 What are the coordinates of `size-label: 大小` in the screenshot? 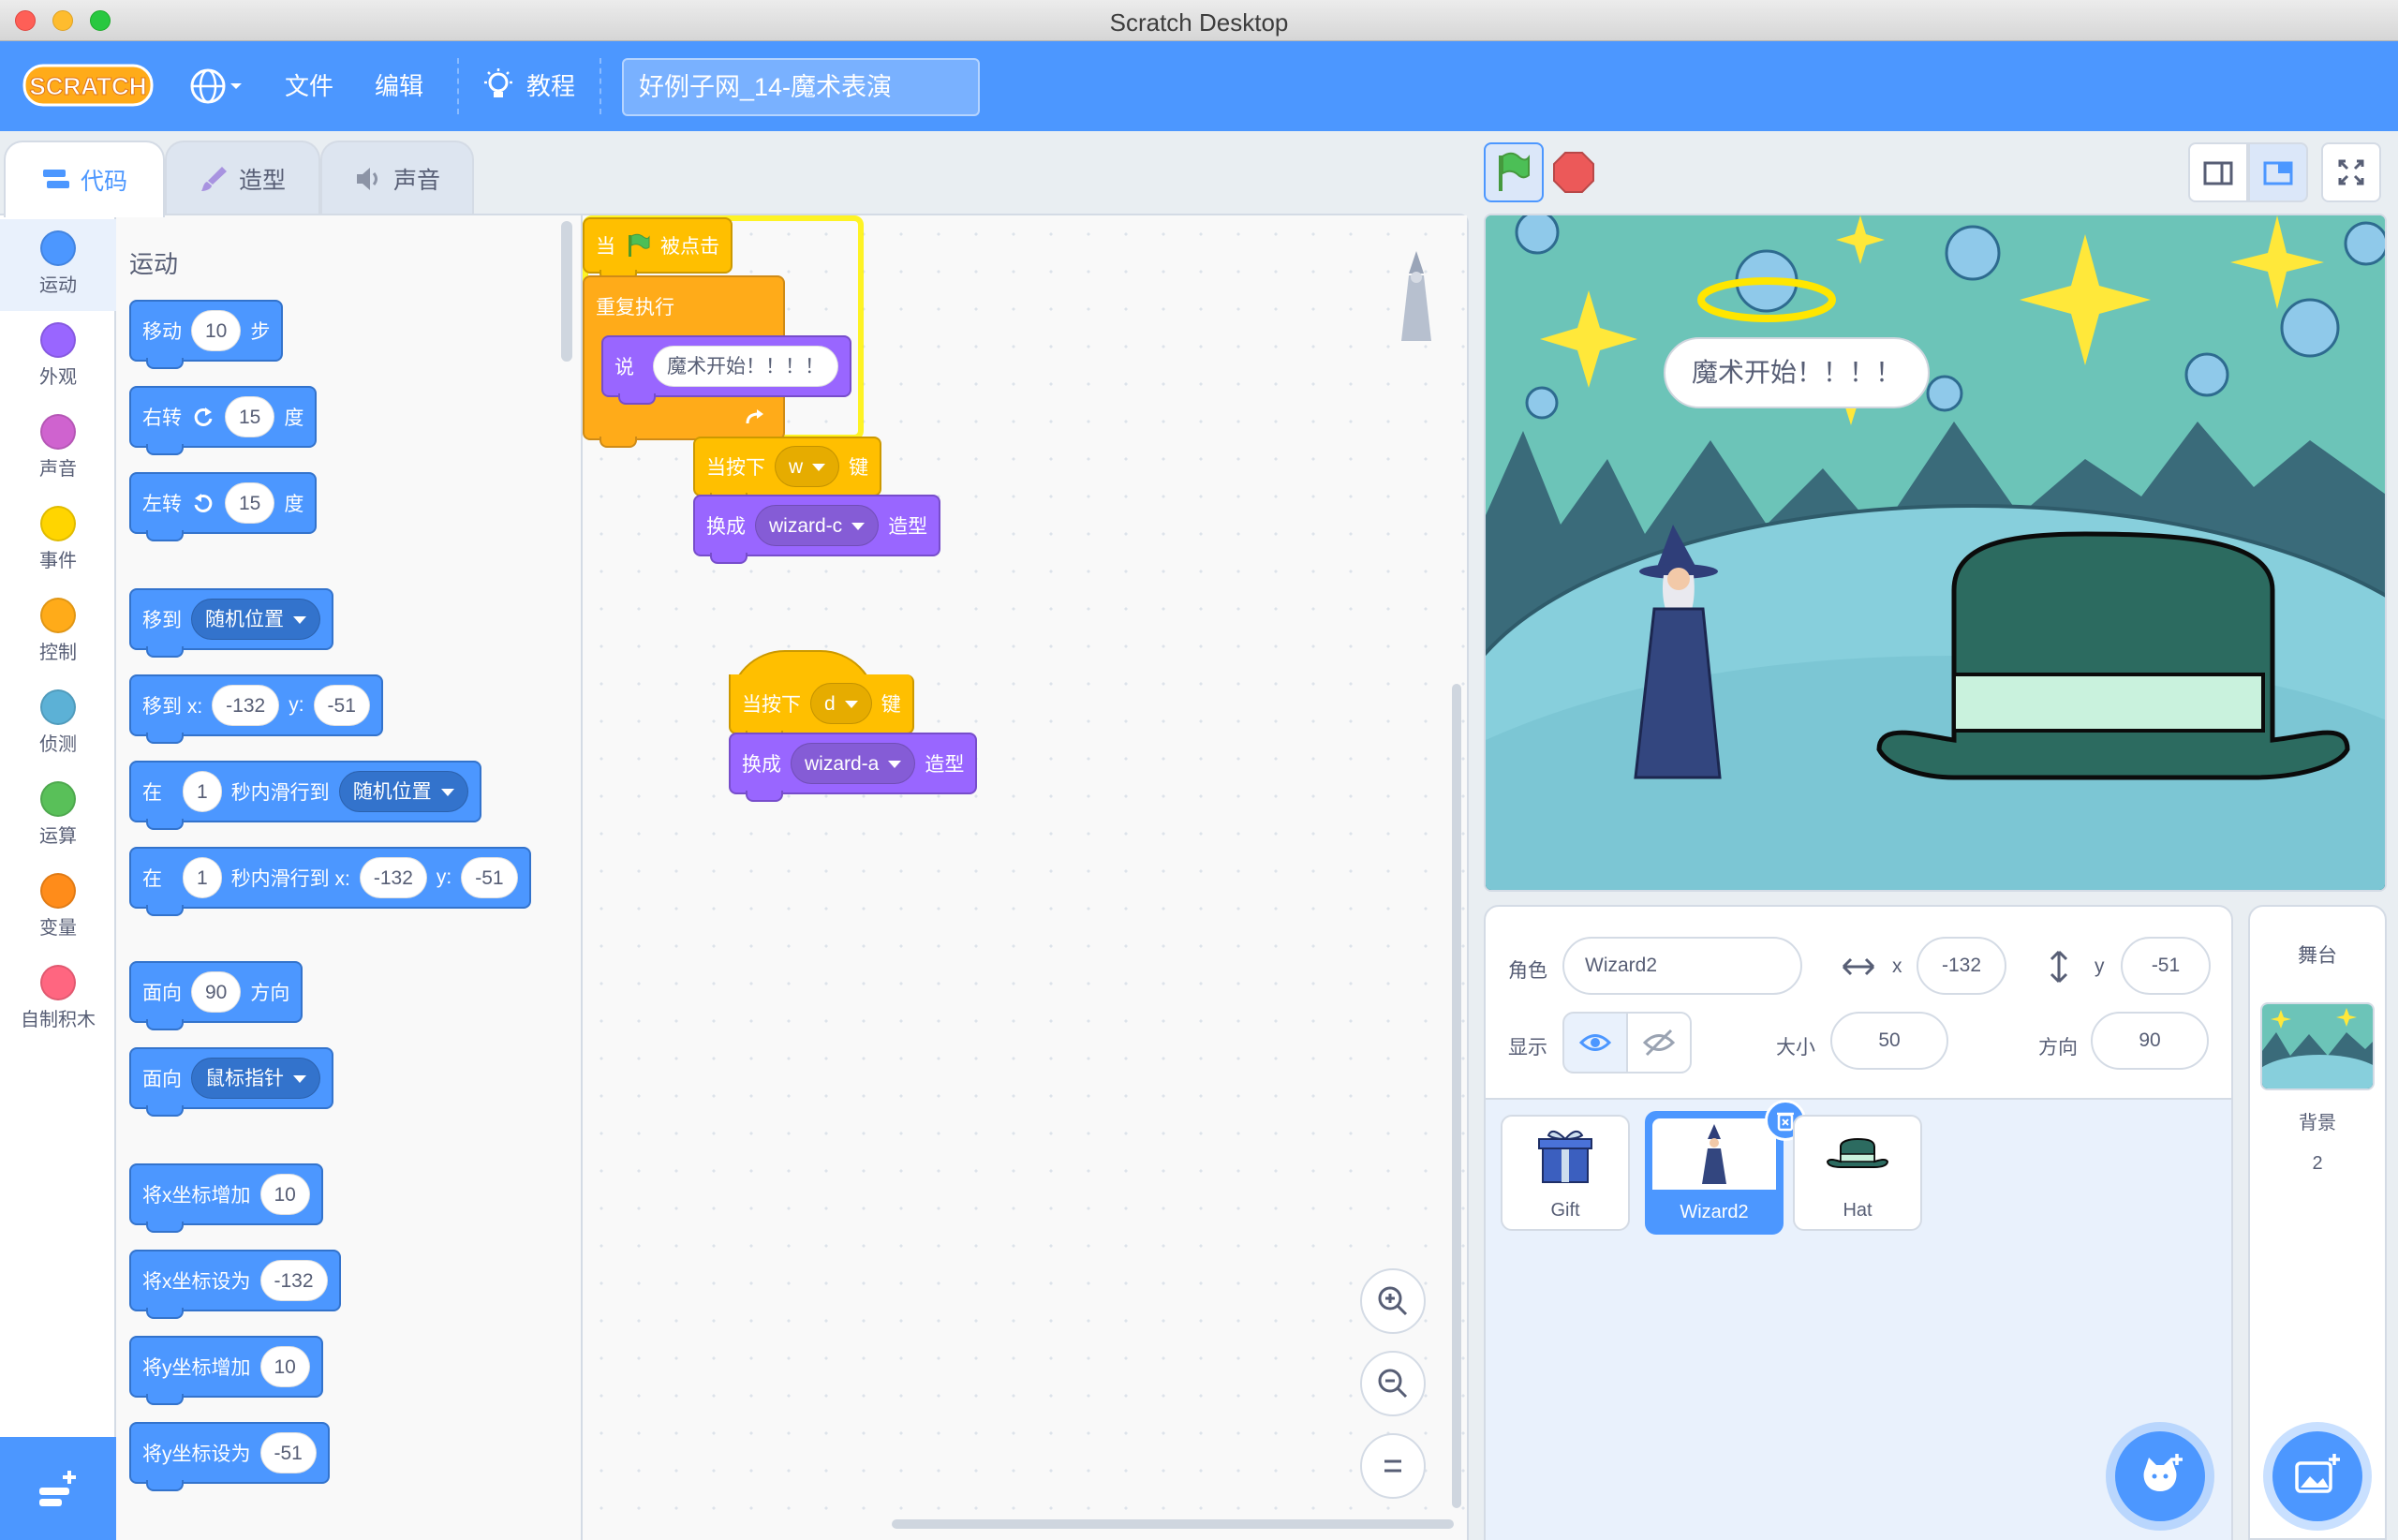 It's located at (1795, 1048).